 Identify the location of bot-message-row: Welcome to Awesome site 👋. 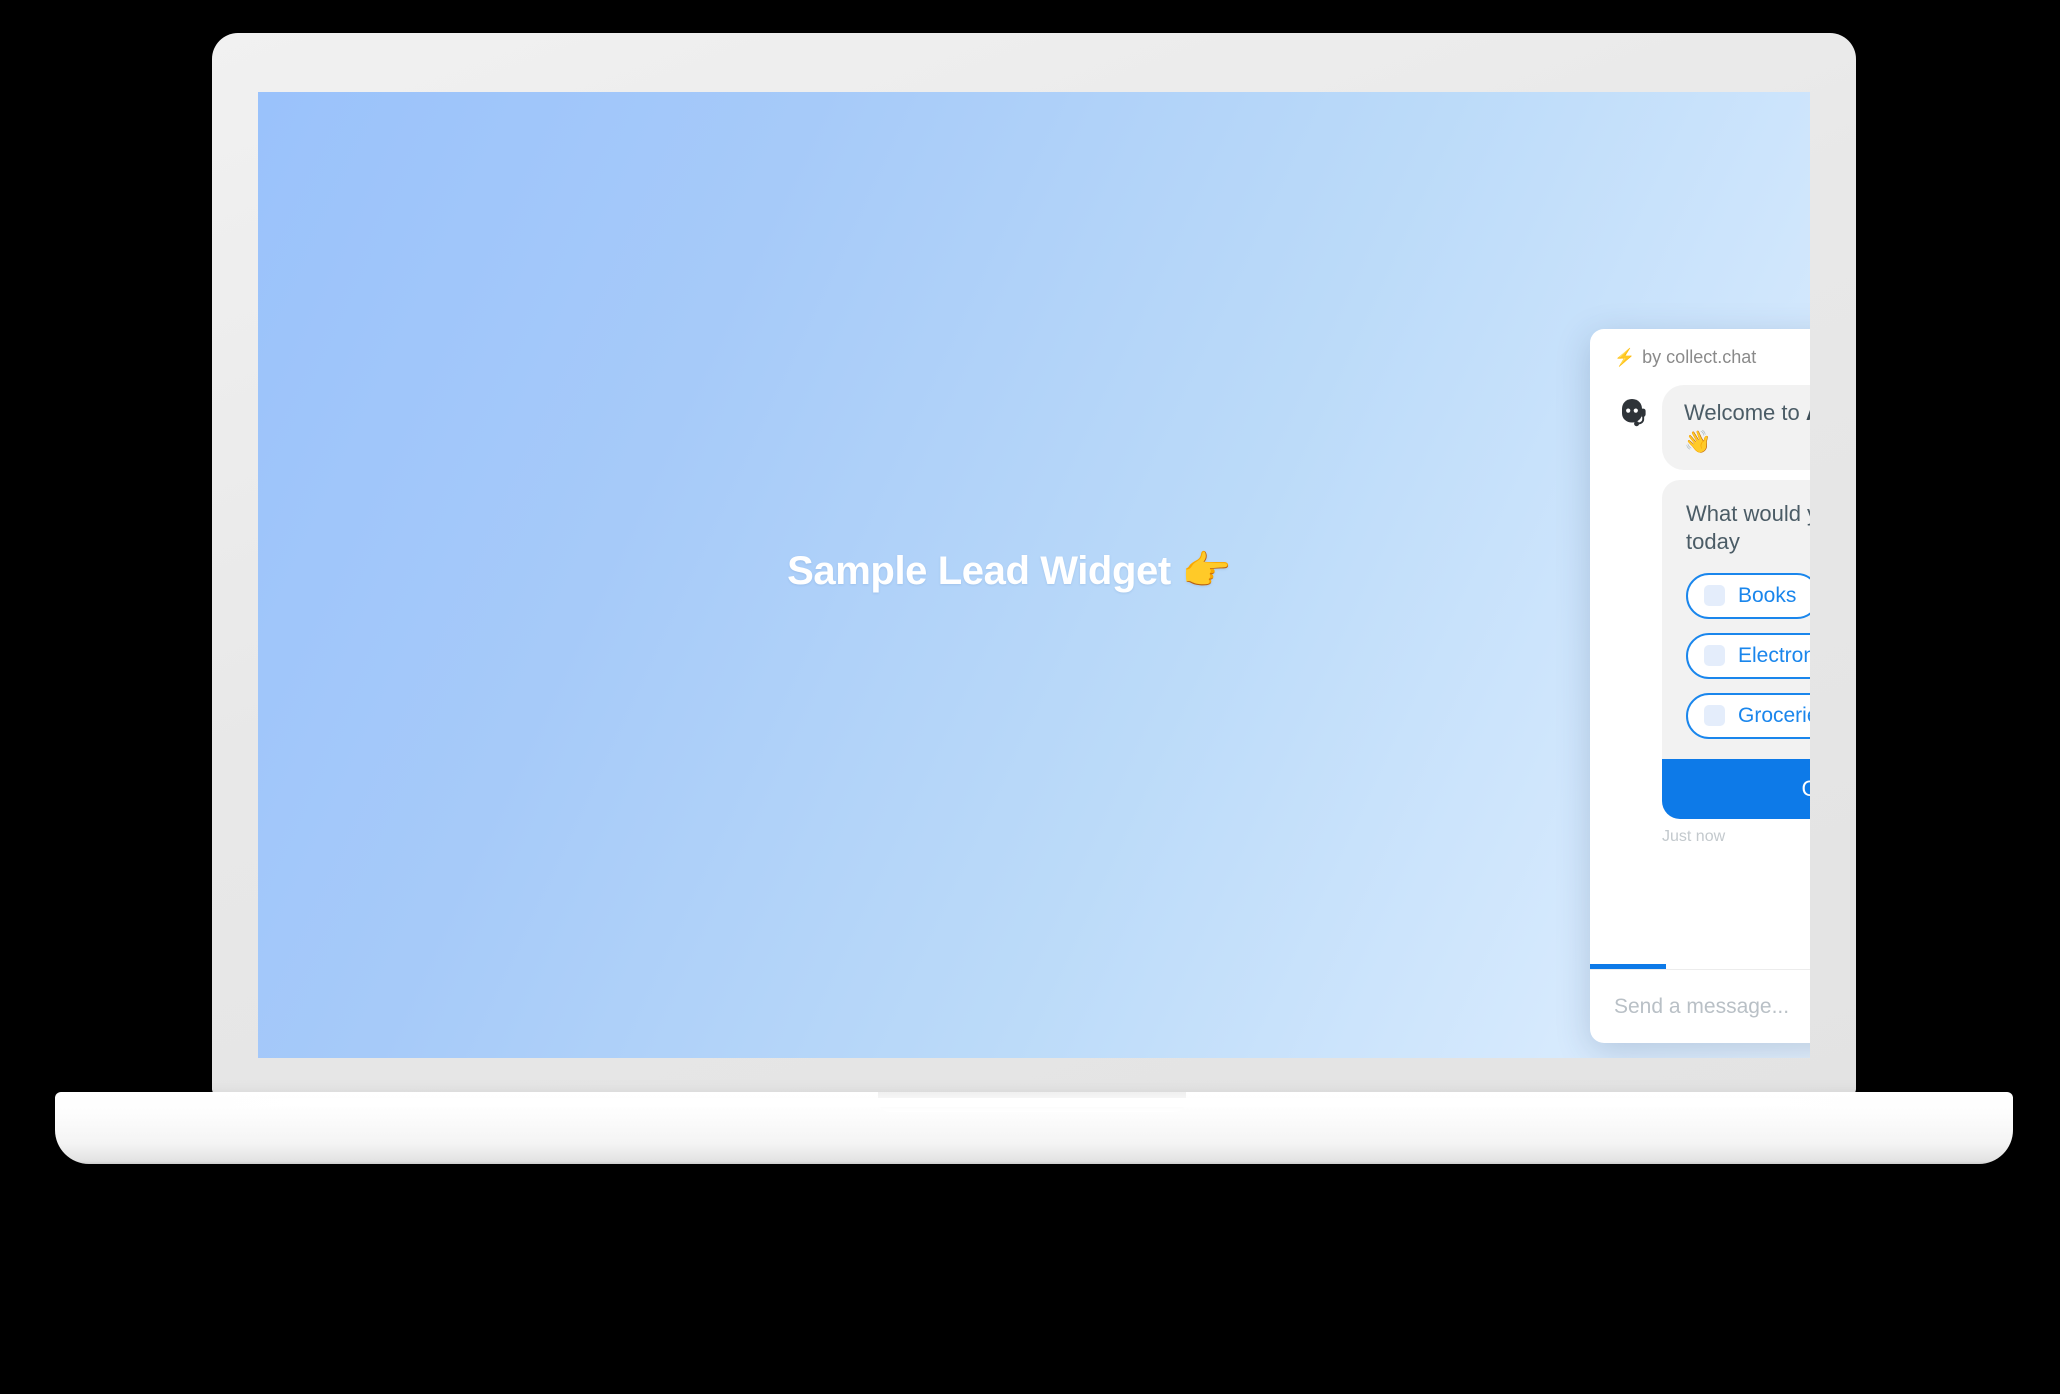
(1712, 428).